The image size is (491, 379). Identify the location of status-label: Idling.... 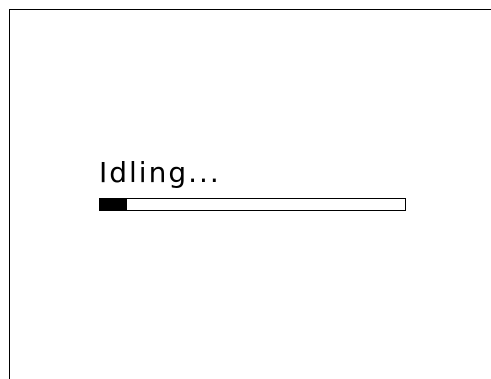
(160, 172).